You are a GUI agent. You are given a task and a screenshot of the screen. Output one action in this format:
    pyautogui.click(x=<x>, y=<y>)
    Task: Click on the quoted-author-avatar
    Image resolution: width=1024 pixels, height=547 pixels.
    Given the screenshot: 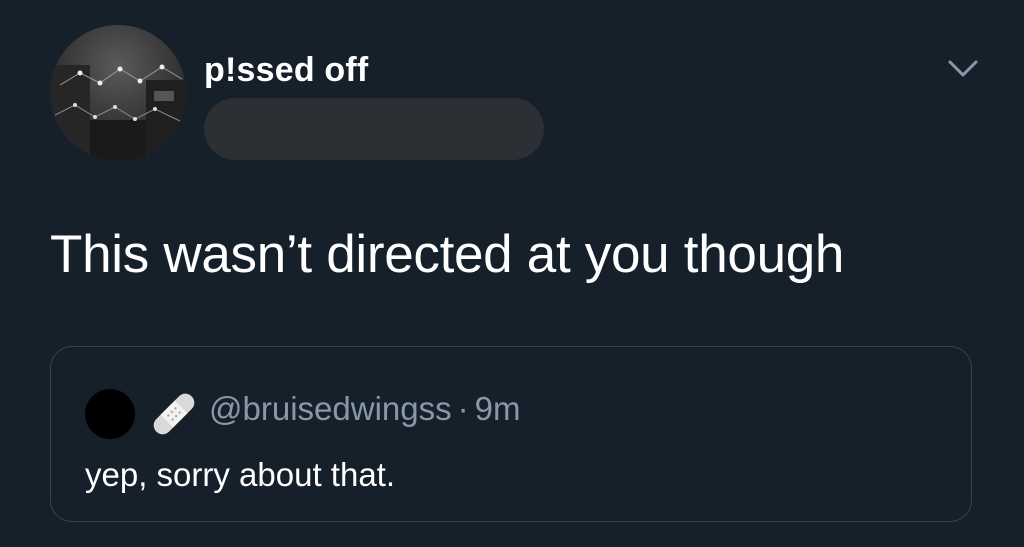 What is the action you would take?
    pyautogui.click(x=110, y=414)
    